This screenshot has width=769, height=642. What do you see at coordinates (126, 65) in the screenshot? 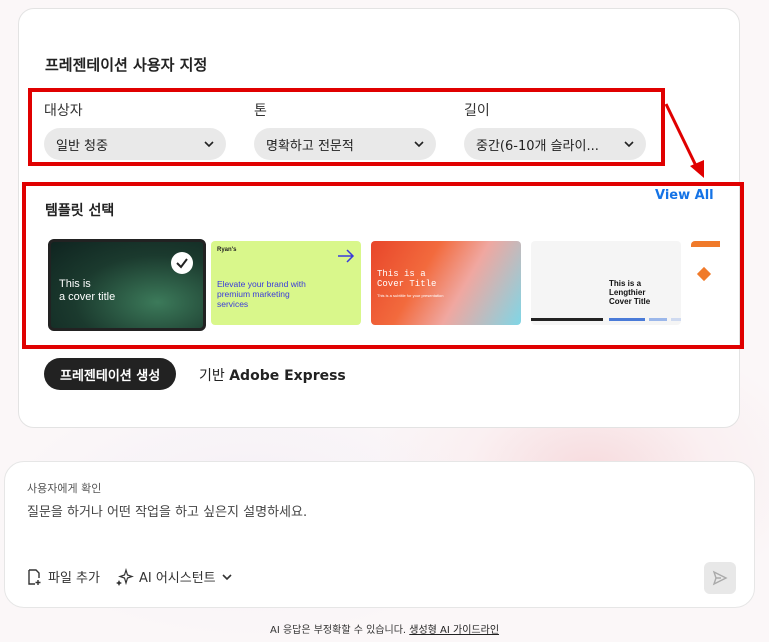
I see `card-title: 프레젠테이션 사용자 지정` at bounding box center [126, 65].